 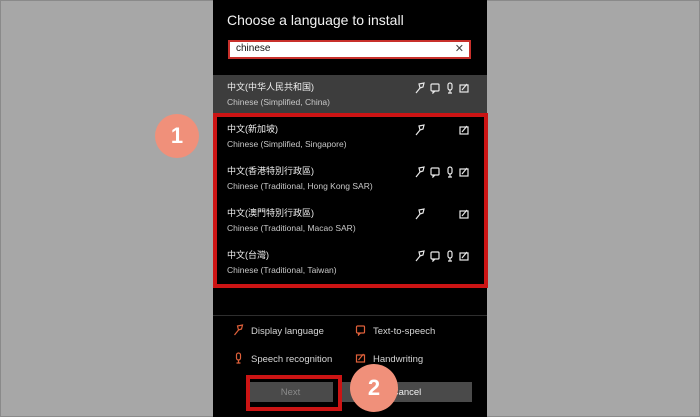 I want to click on legend-label: Handwriting, so click(x=398, y=359).